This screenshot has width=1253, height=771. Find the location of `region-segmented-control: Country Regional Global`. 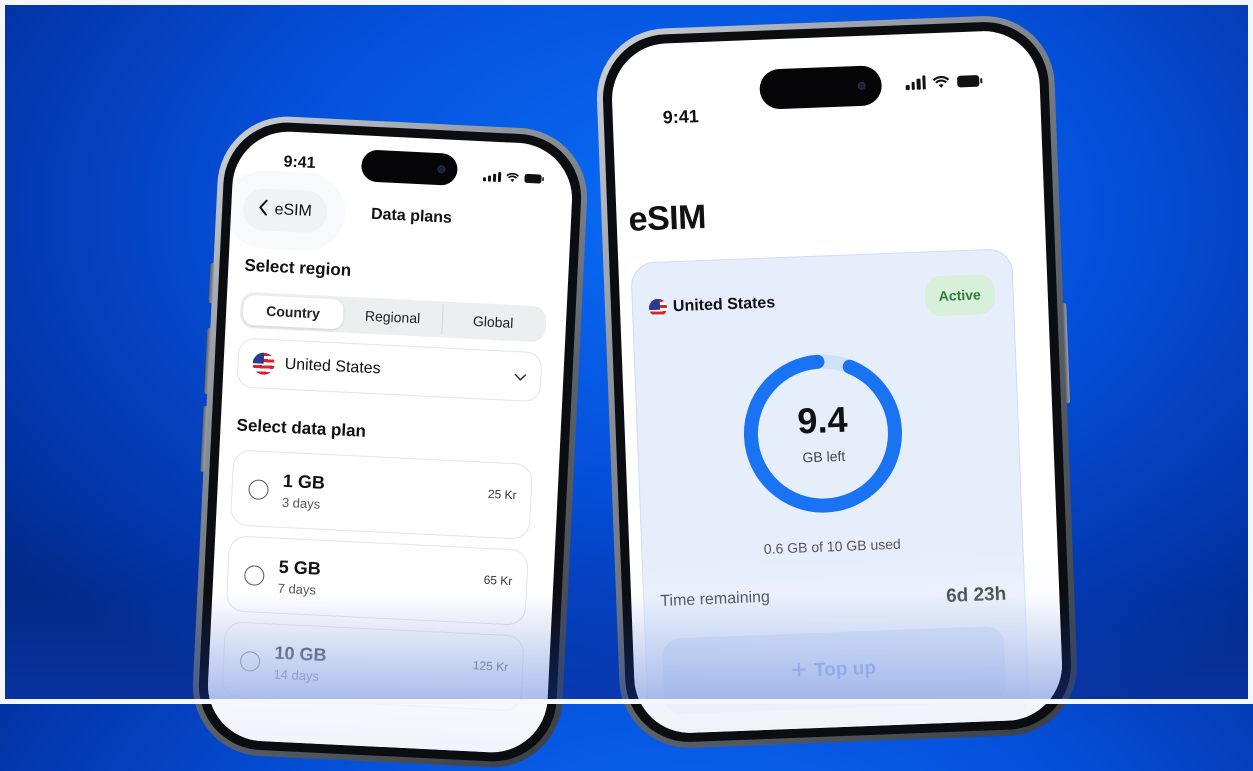

region-segmented-control: Country Regional Global is located at coordinates (393, 317).